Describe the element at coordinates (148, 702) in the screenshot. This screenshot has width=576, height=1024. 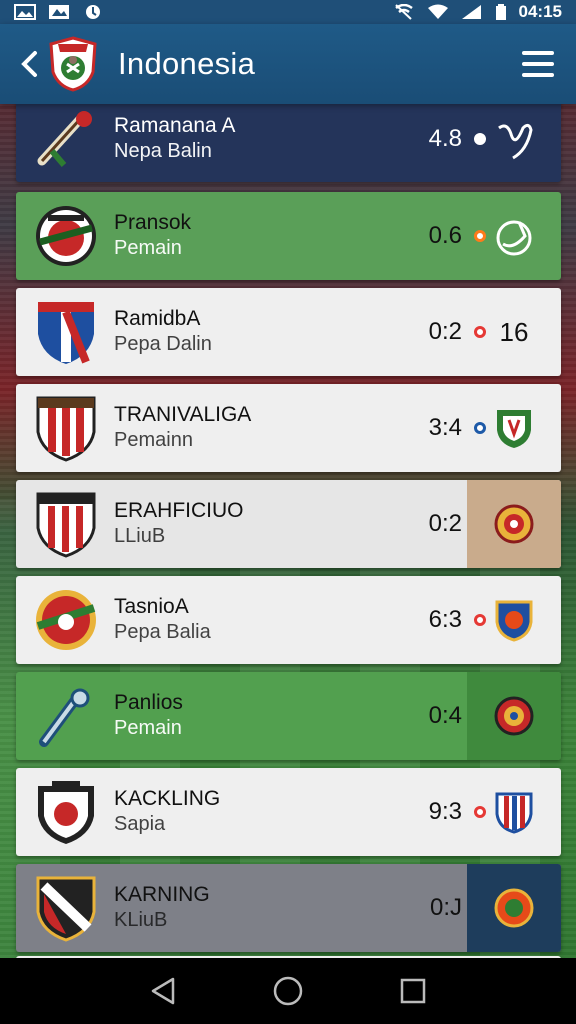
I see `club-name: Panlios` at that location.